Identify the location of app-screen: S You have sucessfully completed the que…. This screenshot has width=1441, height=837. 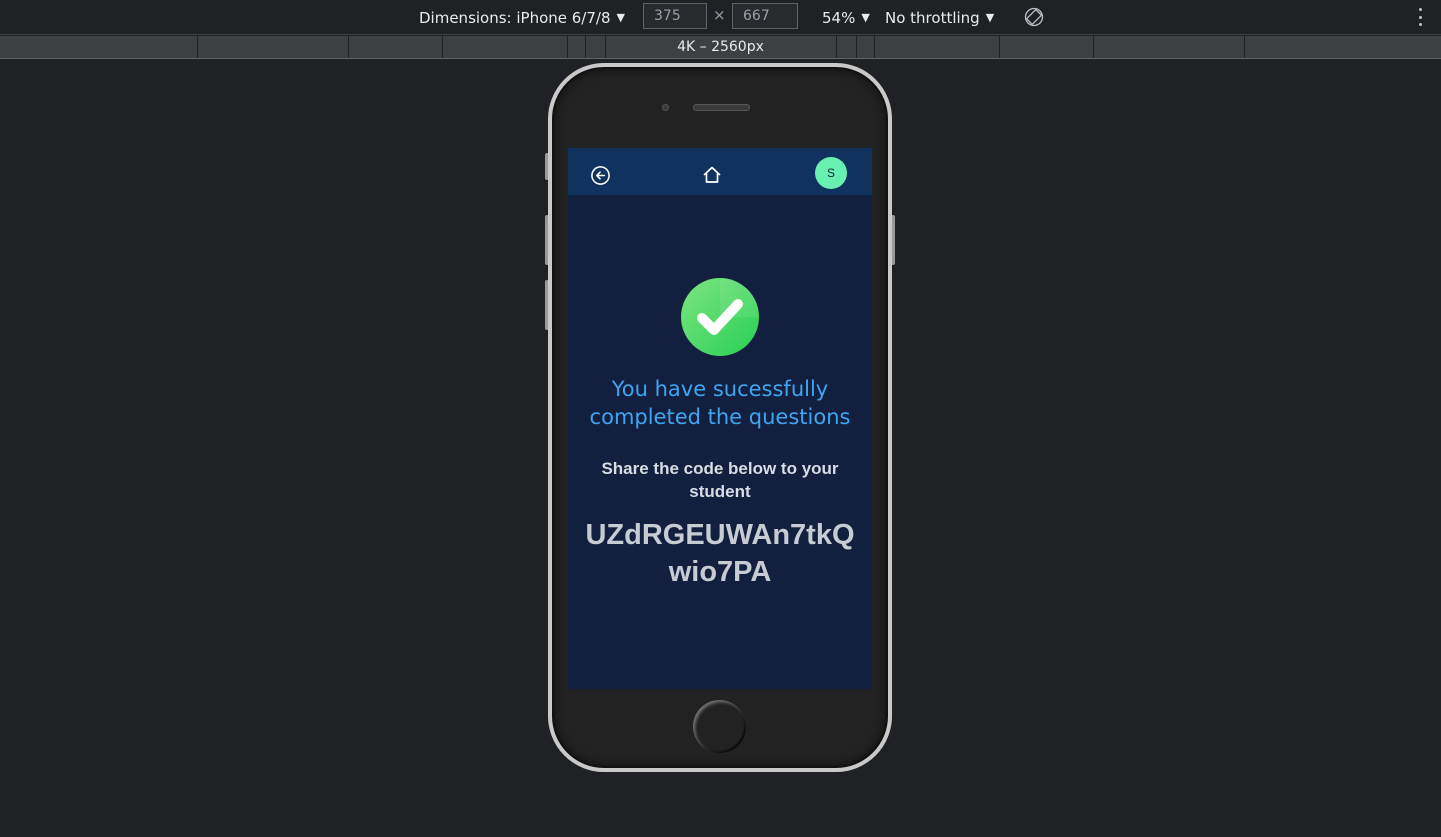
(720, 418).